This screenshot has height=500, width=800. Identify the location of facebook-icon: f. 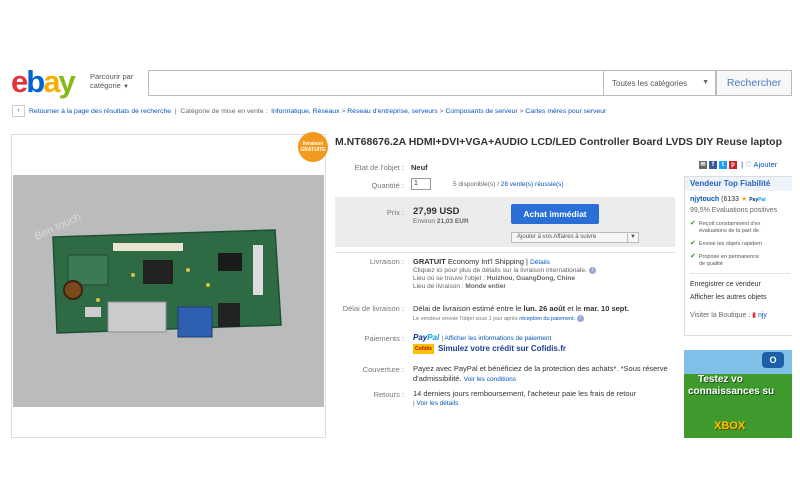
(713, 165).